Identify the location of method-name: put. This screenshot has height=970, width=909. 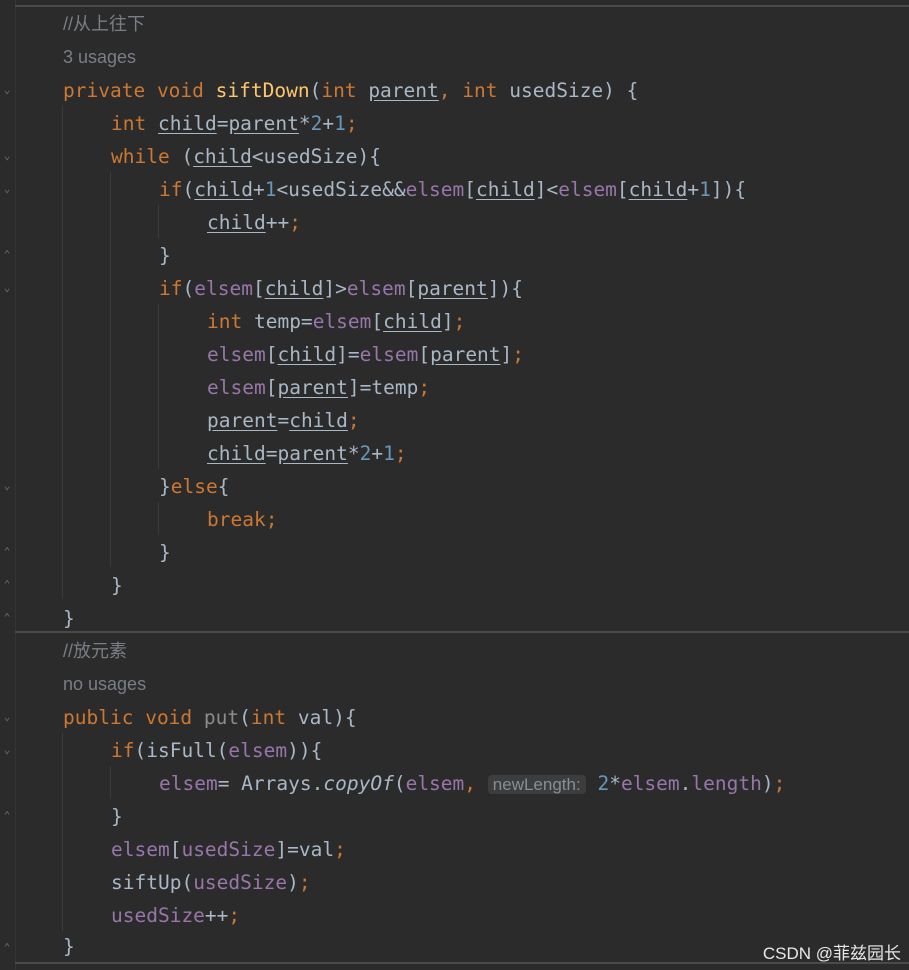
(221, 717).